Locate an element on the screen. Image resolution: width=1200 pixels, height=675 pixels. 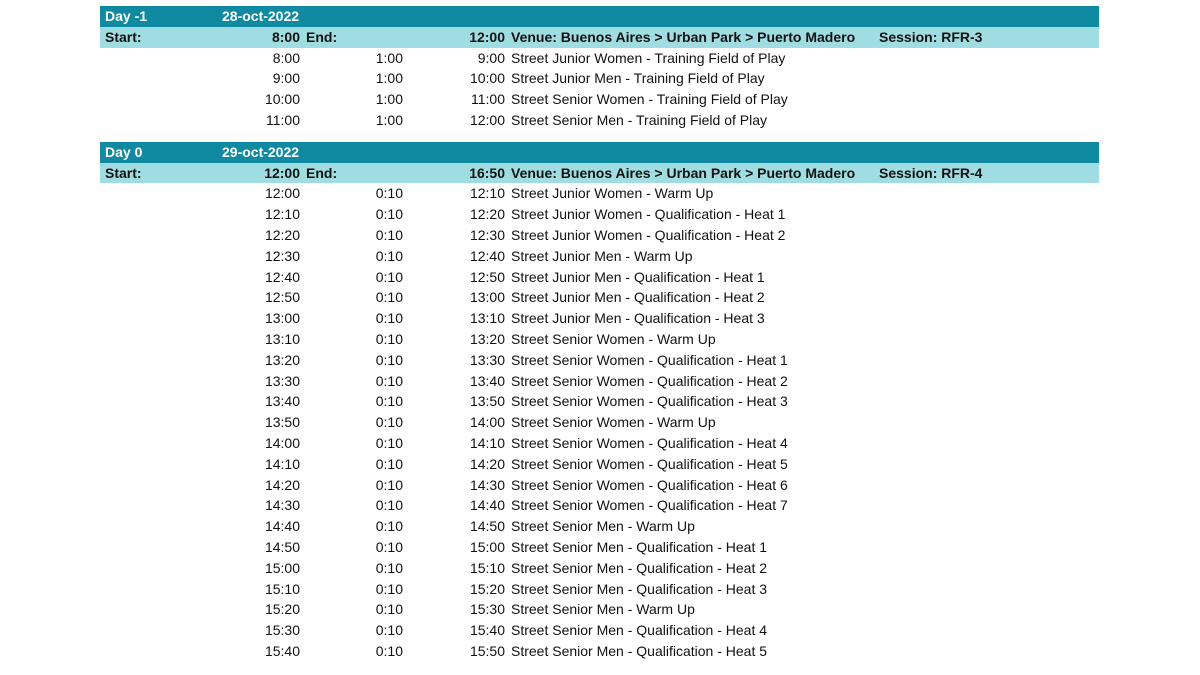
start-time: 12:00 is located at coordinates (282, 172).